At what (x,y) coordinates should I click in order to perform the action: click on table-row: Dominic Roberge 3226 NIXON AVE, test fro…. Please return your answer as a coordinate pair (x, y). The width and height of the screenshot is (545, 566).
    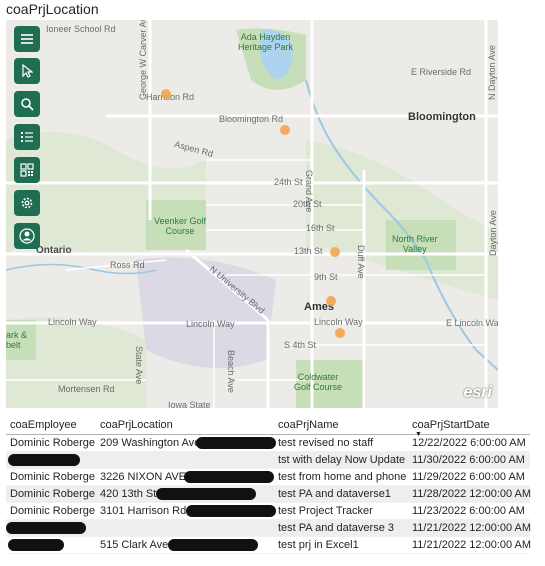
    Looking at the image, I should click on (268, 477).